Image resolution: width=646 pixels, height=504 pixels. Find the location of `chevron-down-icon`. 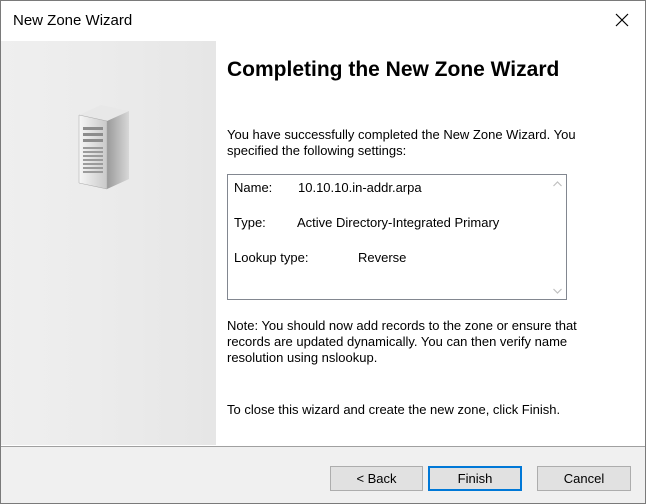

chevron-down-icon is located at coordinates (557, 291).